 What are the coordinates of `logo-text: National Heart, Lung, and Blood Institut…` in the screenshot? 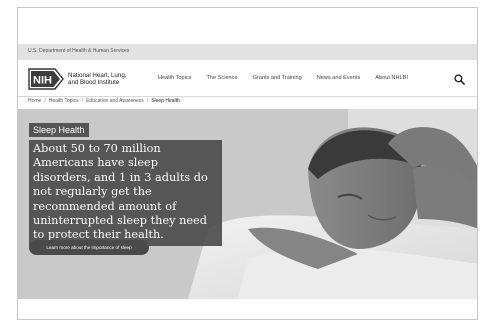 It's located at (108, 79).